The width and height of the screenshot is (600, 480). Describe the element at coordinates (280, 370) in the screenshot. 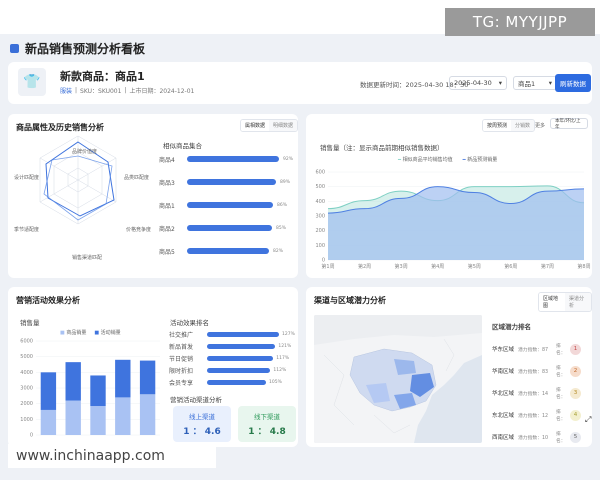

I see `rank-item-value: 112%` at that location.